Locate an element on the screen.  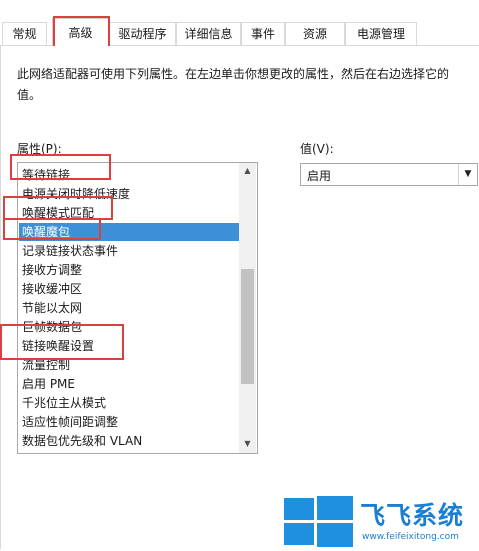
annotation-box-wait-for-link is located at coordinates (60, 167).